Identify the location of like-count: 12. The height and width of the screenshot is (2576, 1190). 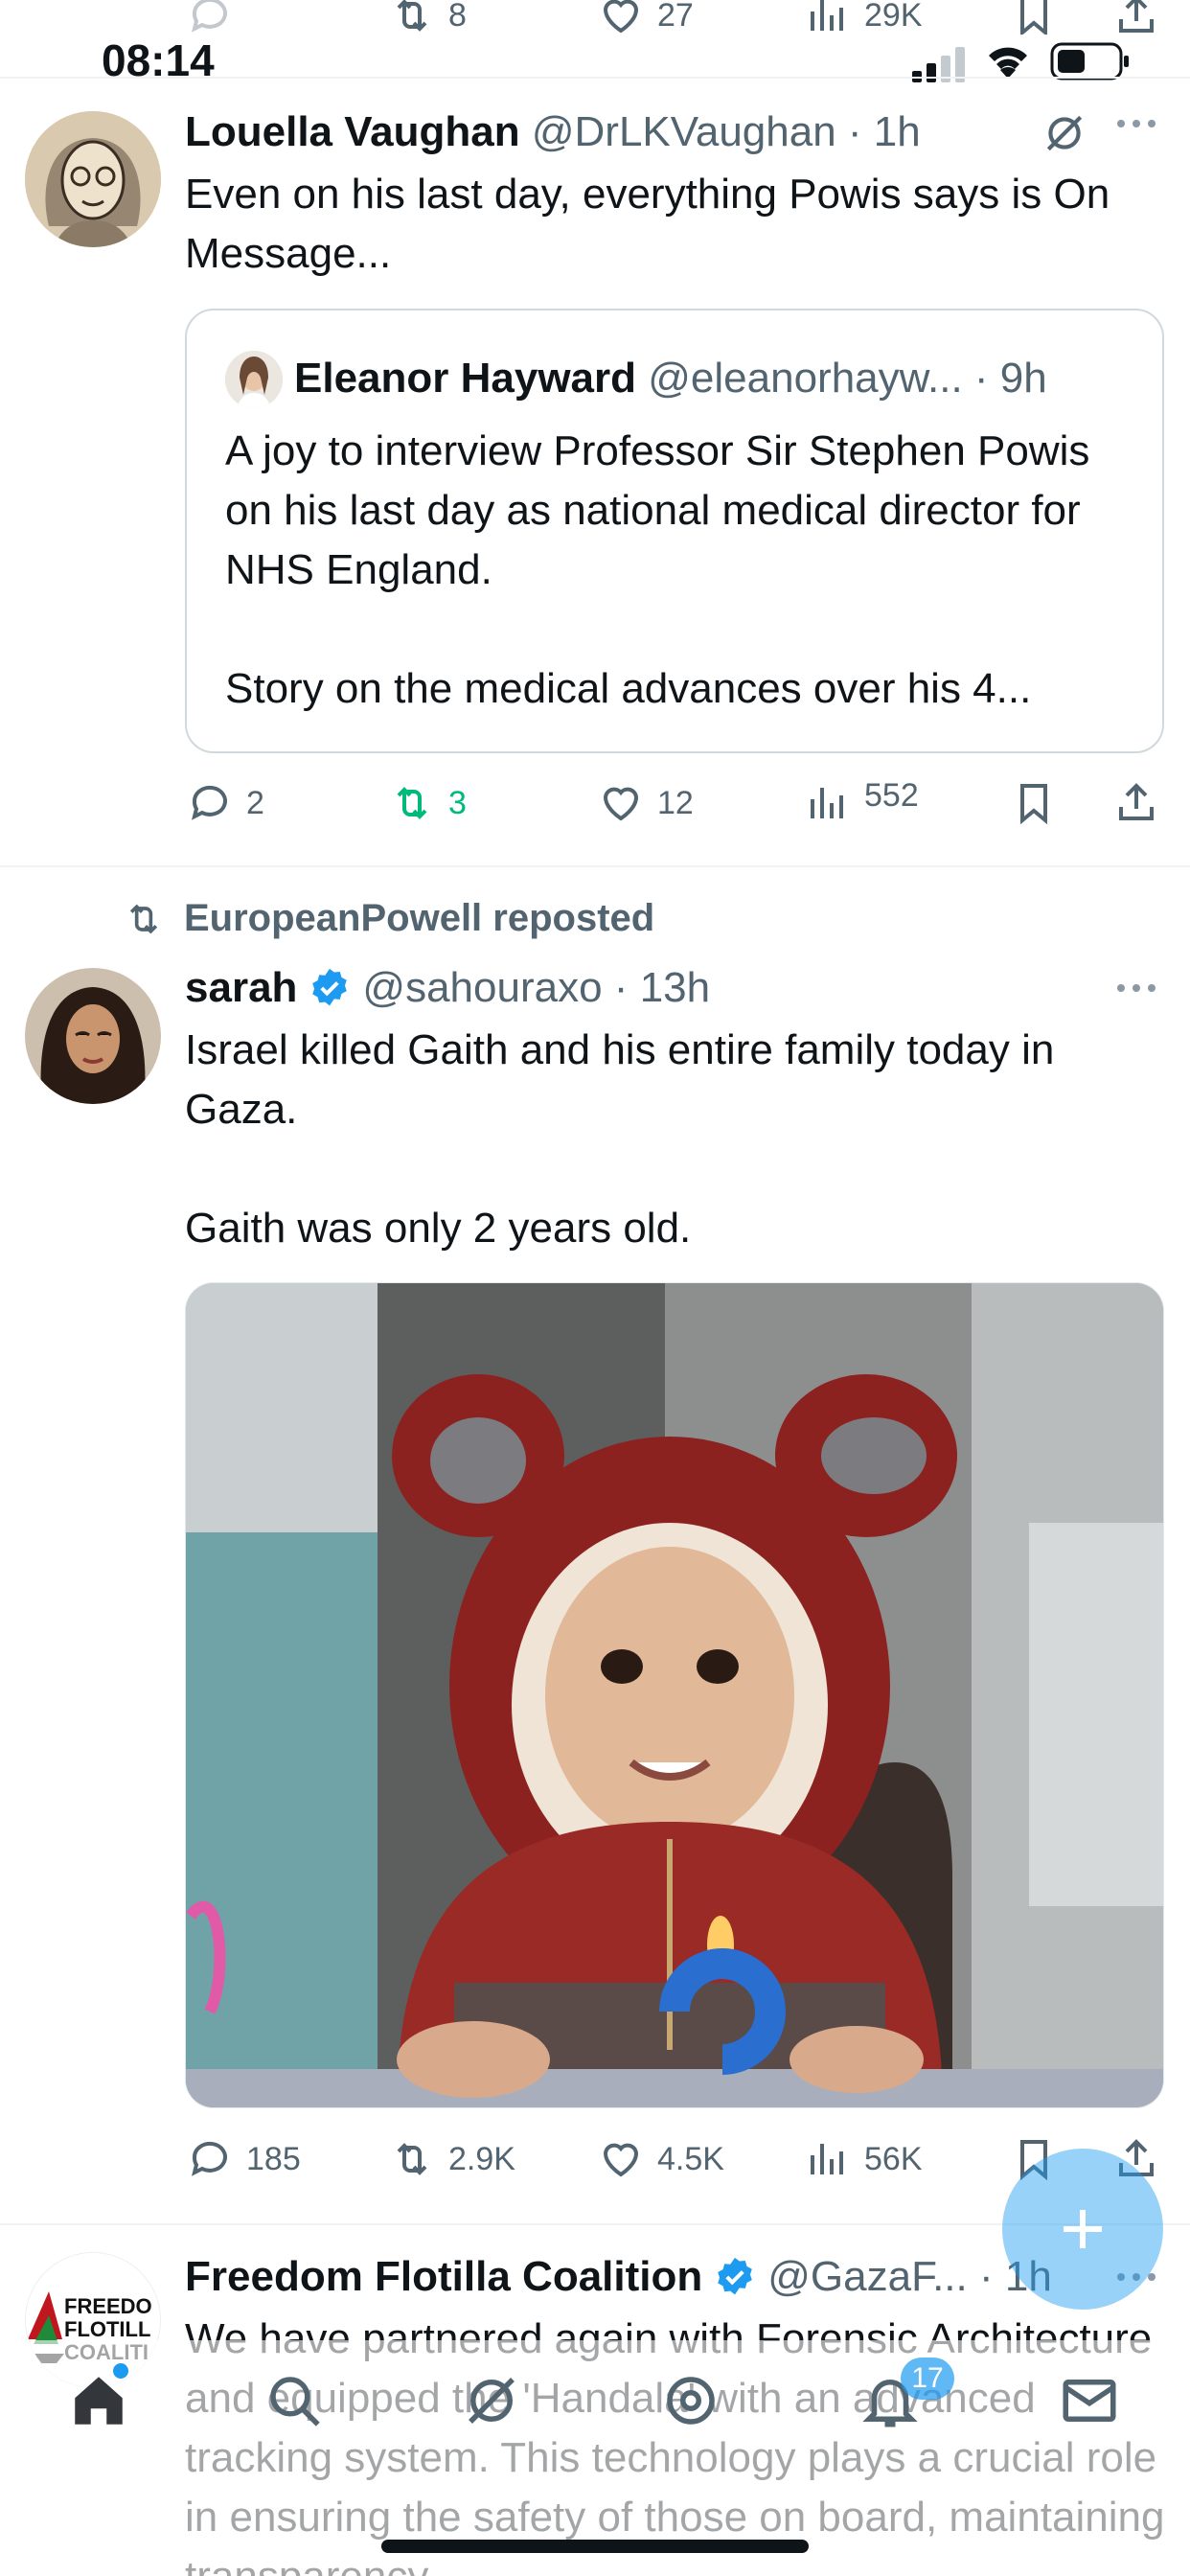
(676, 802).